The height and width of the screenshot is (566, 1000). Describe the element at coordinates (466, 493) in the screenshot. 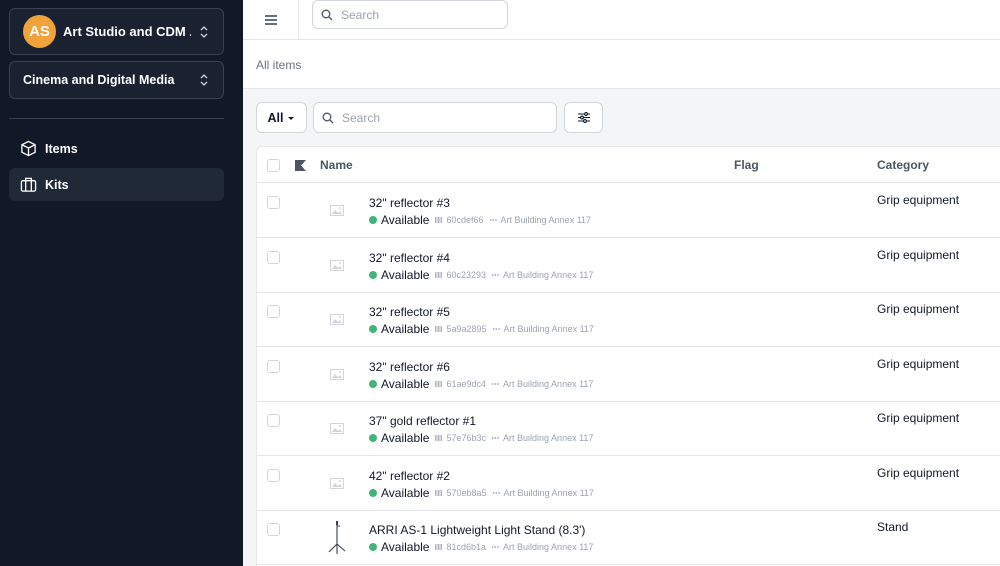

I see `item-id: 570eb8a5` at that location.